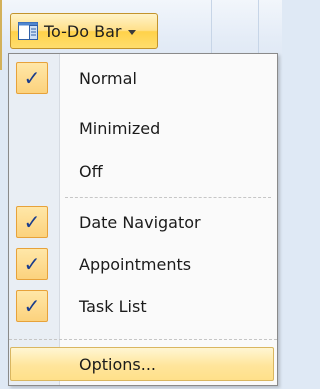 This screenshot has height=389, width=320. Describe the element at coordinates (28, 31) in the screenshot. I see `todo-bar-icon` at that location.